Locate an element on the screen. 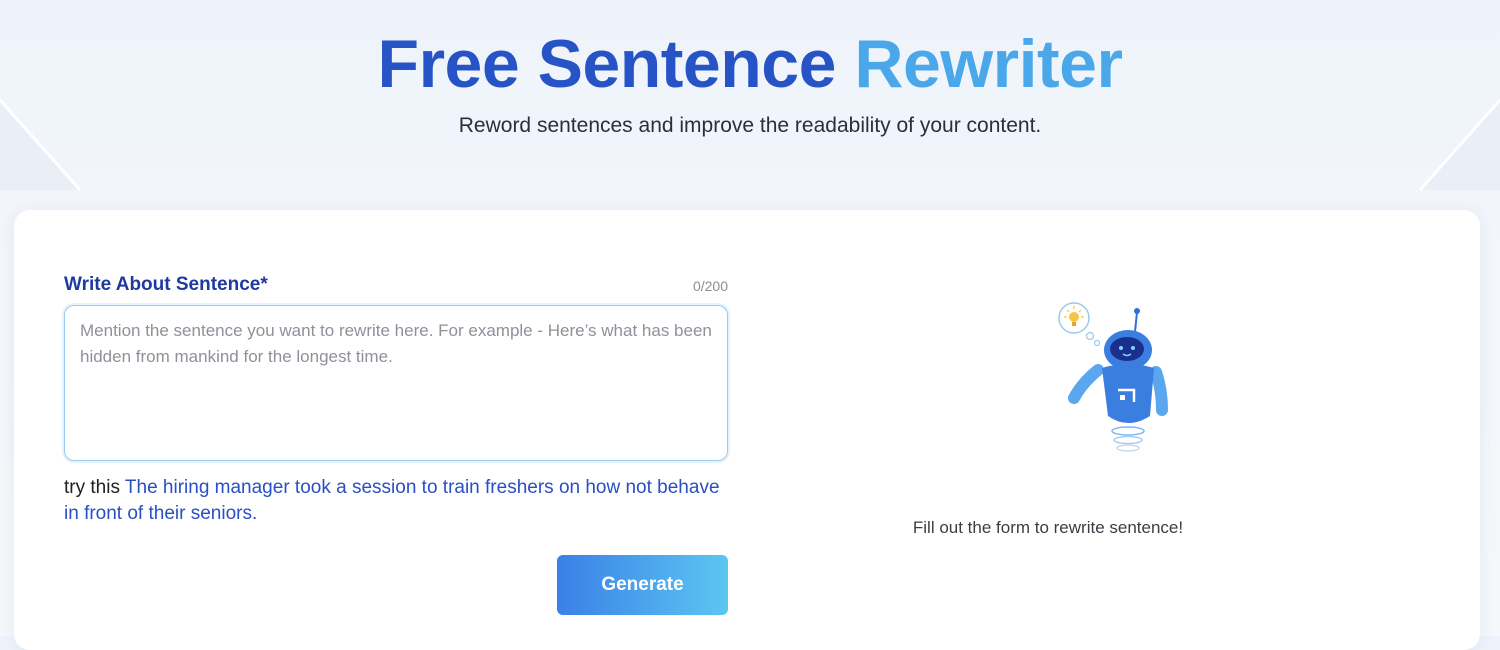 The image size is (1500, 650). generate-button: Generate is located at coordinates (642, 585).